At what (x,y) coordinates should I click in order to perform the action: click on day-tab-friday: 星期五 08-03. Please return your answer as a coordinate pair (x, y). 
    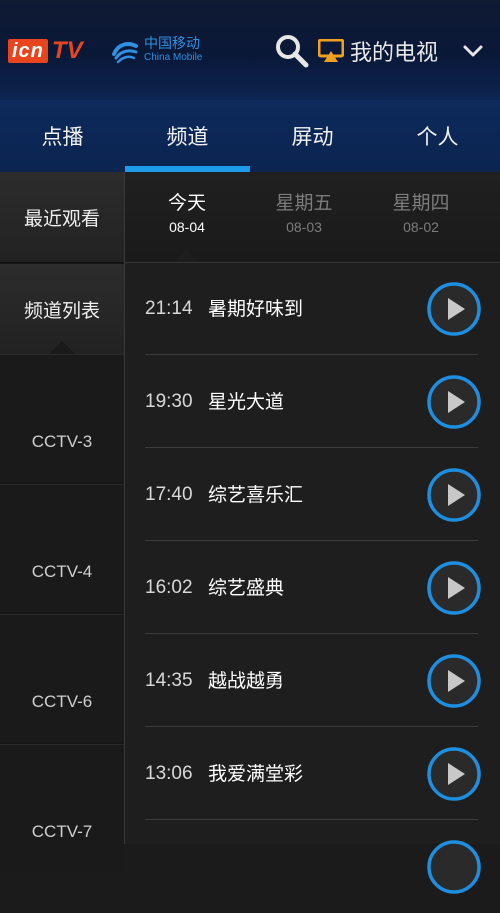
    Looking at the image, I should click on (304, 214).